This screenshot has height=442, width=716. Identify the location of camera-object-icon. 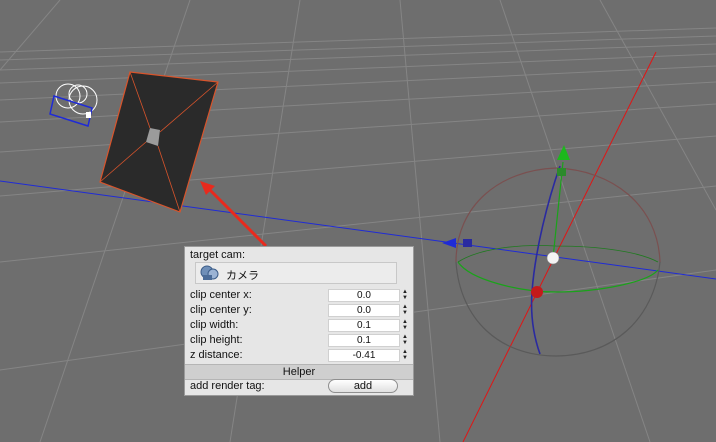
(73, 105).